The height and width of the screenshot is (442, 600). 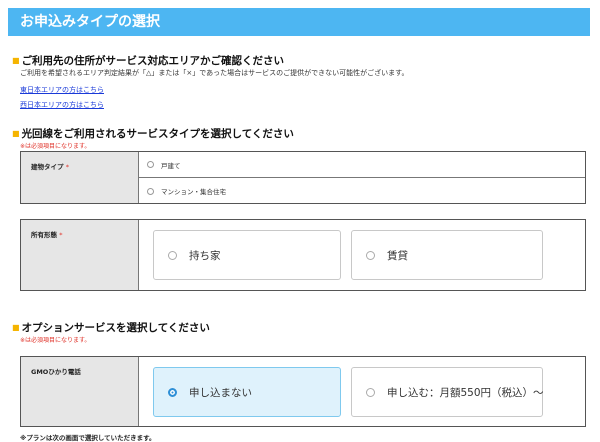 I want to click on phone-option-decline: 申し込まない, so click(x=247, y=392).